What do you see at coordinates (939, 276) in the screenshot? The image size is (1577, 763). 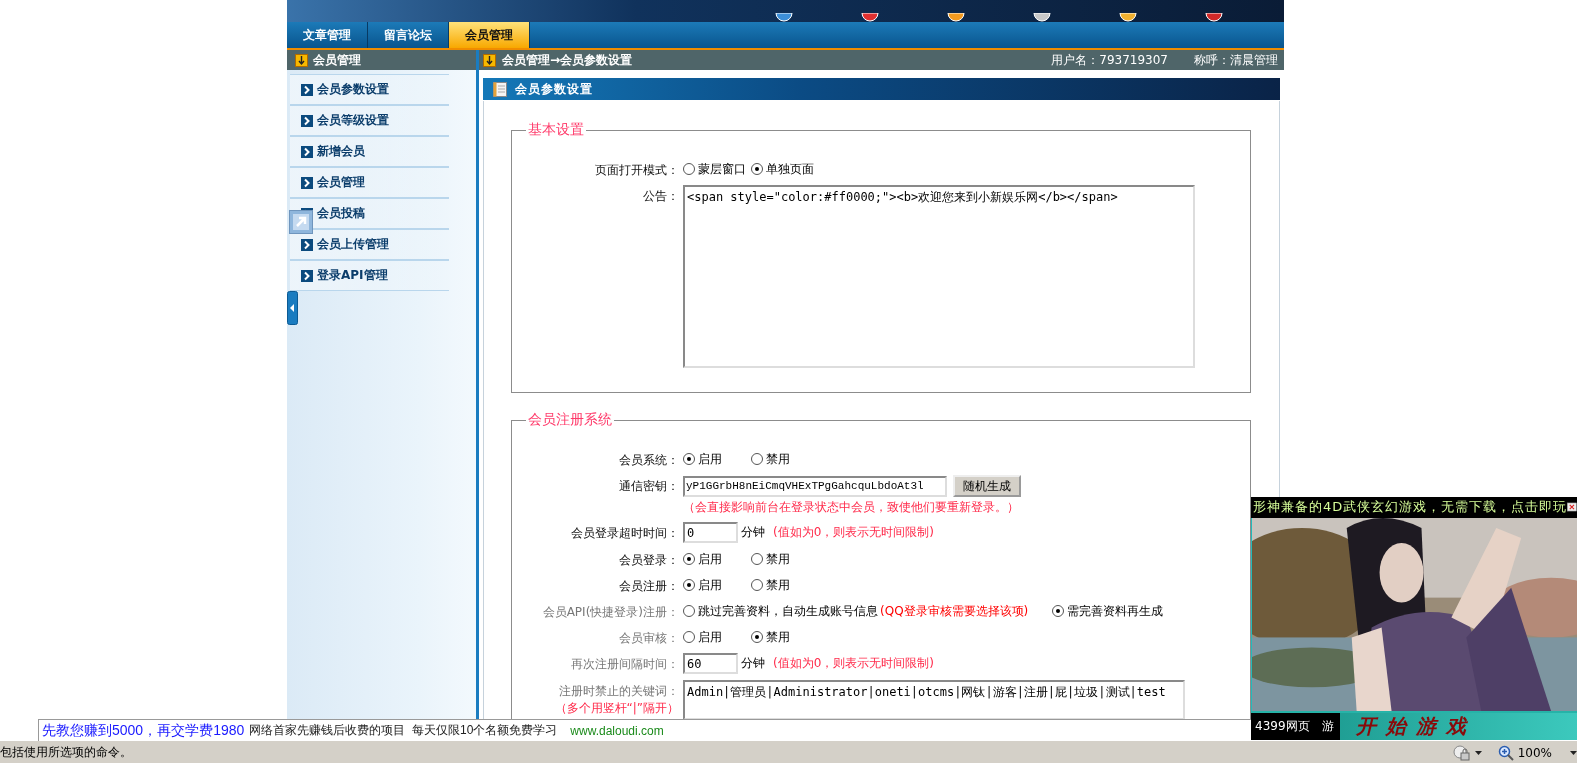 I see `announcement-field: <span style="color:#ff0000;"><b>欢迎您来到小新娱乐网</b></span>` at bounding box center [939, 276].